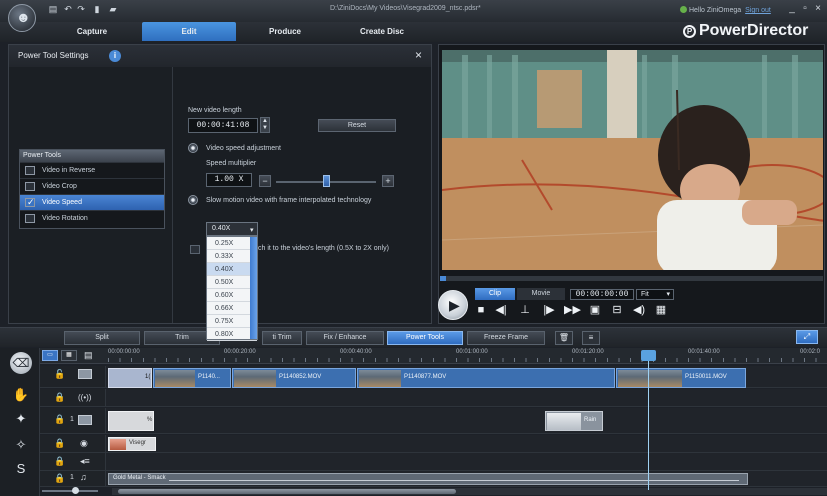  I want to click on close-panel-icon: ×, so click(418, 55).